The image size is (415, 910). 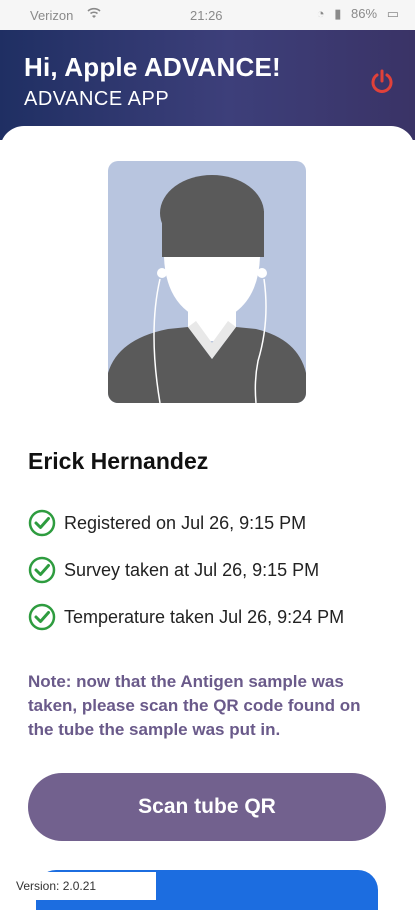 What do you see at coordinates (204, 616) in the screenshot?
I see `status-label: Temperature taken Jul 26, 9:24 PM` at bounding box center [204, 616].